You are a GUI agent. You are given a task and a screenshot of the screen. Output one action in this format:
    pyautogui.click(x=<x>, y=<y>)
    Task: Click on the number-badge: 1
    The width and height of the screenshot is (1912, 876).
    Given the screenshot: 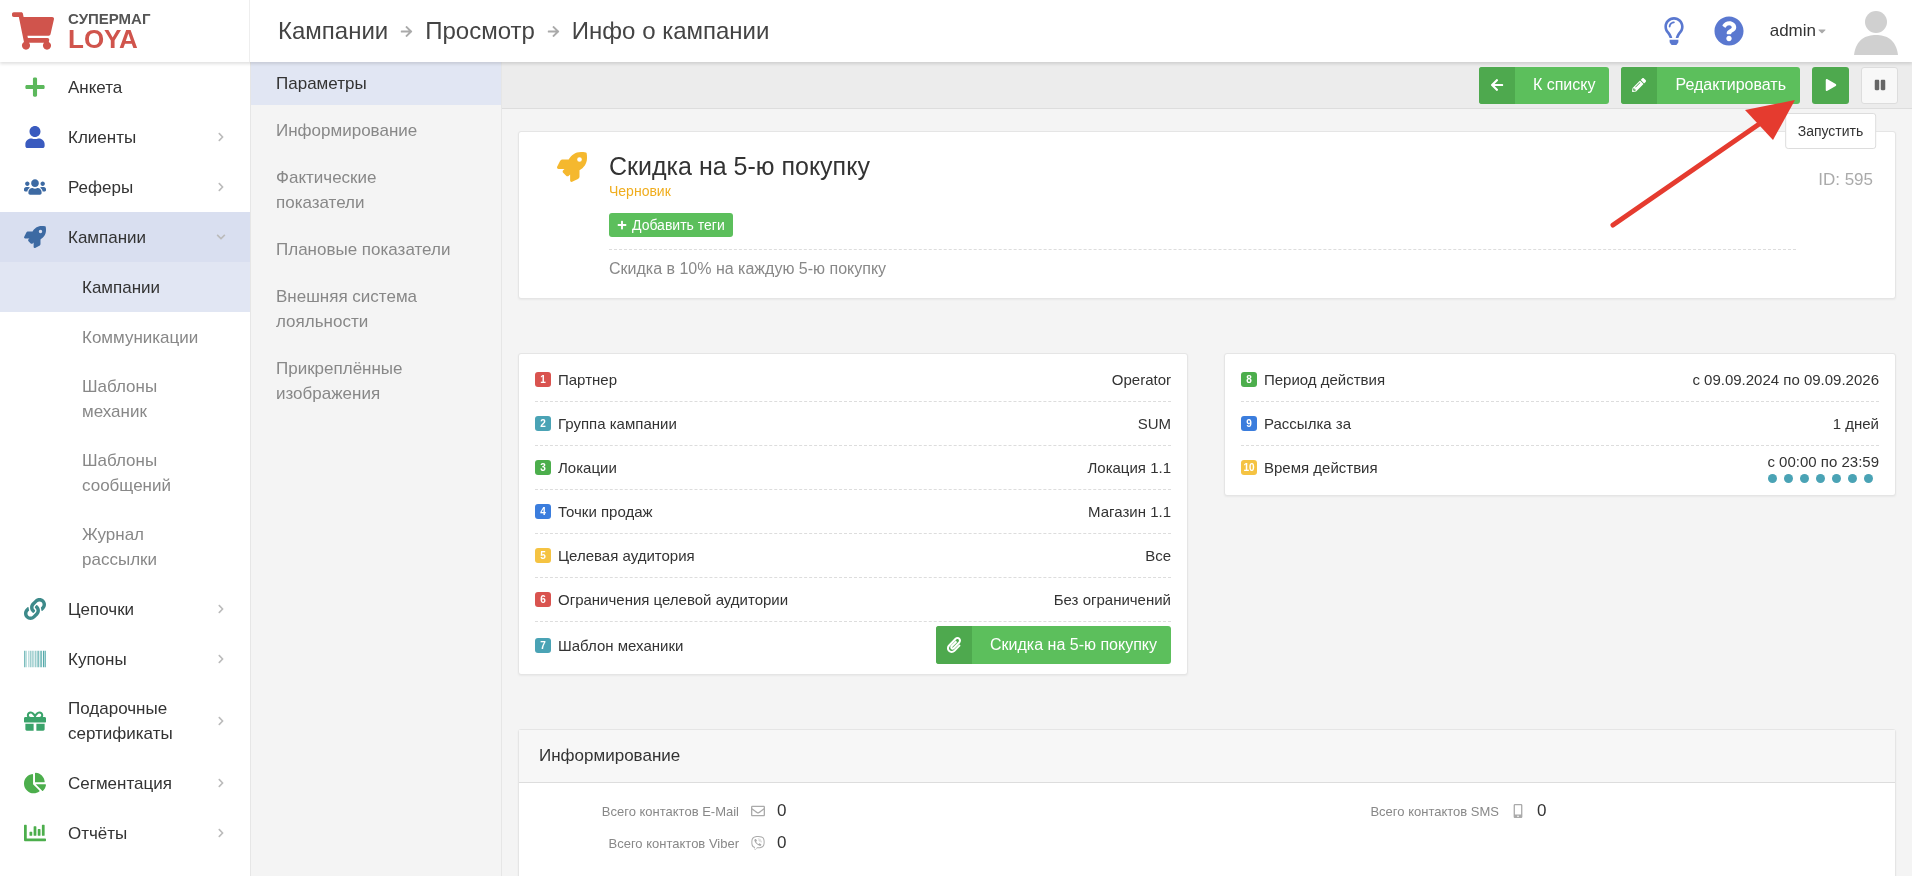 What is the action you would take?
    pyautogui.click(x=543, y=379)
    